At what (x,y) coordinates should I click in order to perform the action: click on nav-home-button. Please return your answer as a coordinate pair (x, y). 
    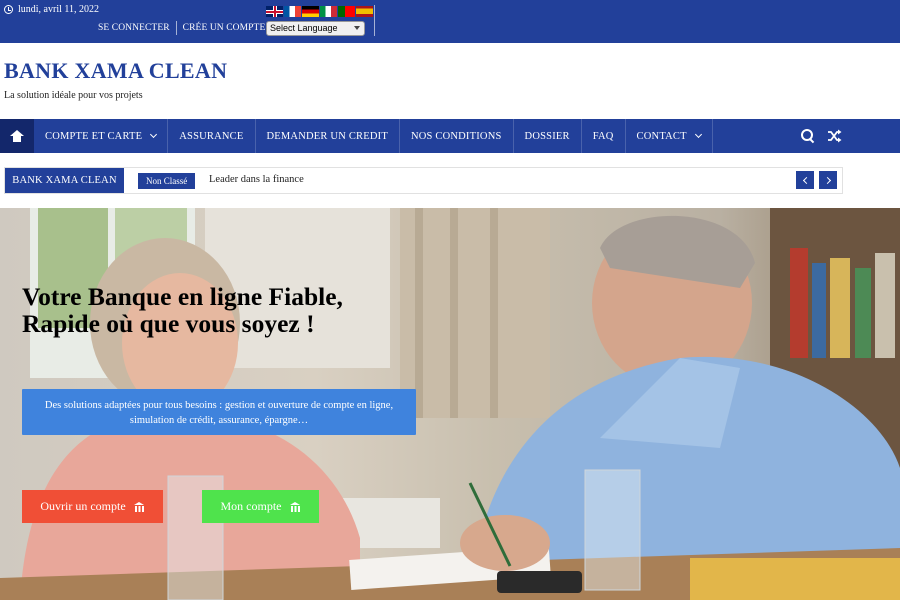
    Looking at the image, I should click on (17, 136).